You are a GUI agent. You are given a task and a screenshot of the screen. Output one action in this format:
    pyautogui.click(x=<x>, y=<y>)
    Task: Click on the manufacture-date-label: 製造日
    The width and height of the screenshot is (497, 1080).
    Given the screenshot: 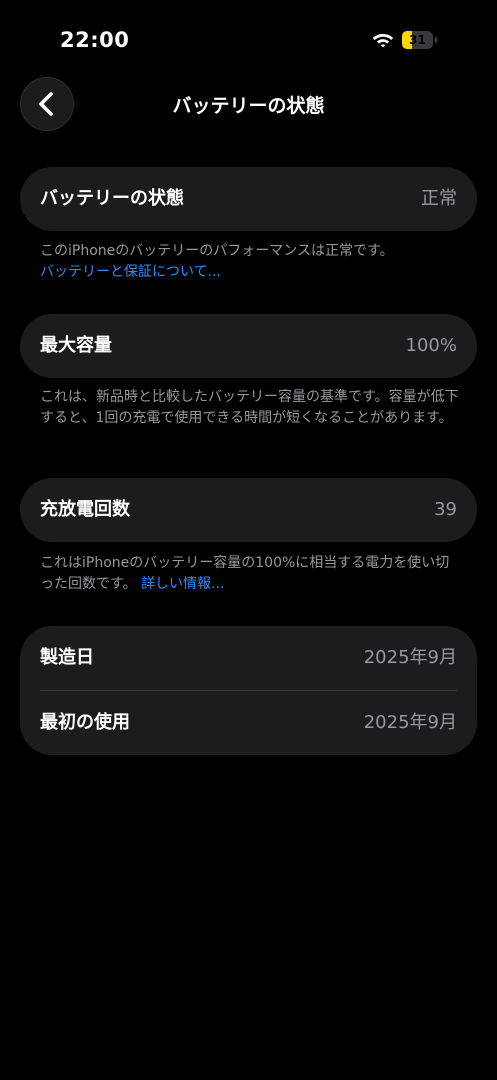 What is the action you would take?
    pyautogui.click(x=67, y=657)
    